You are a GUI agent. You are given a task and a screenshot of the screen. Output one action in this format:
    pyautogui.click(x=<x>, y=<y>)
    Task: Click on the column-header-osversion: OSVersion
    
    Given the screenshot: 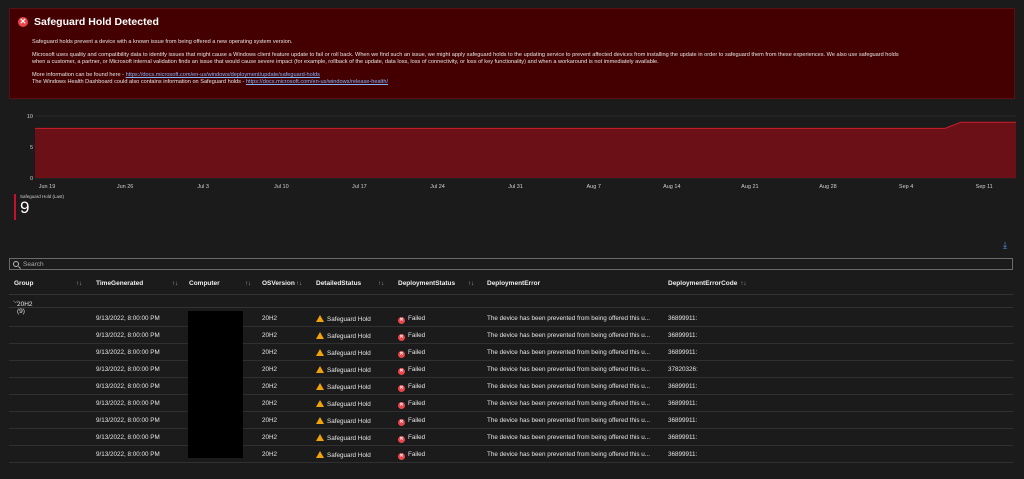 What is the action you would take?
    pyautogui.click(x=278, y=283)
    